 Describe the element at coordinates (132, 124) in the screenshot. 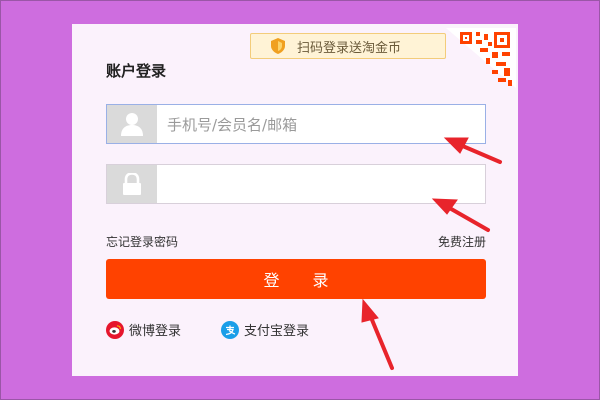

I see `user-icon` at that location.